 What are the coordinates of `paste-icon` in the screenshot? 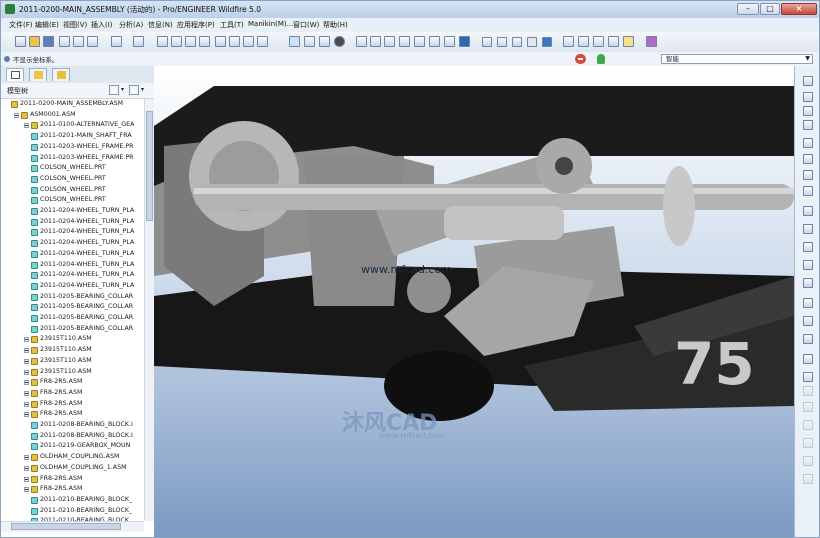 It's located at (190, 41).